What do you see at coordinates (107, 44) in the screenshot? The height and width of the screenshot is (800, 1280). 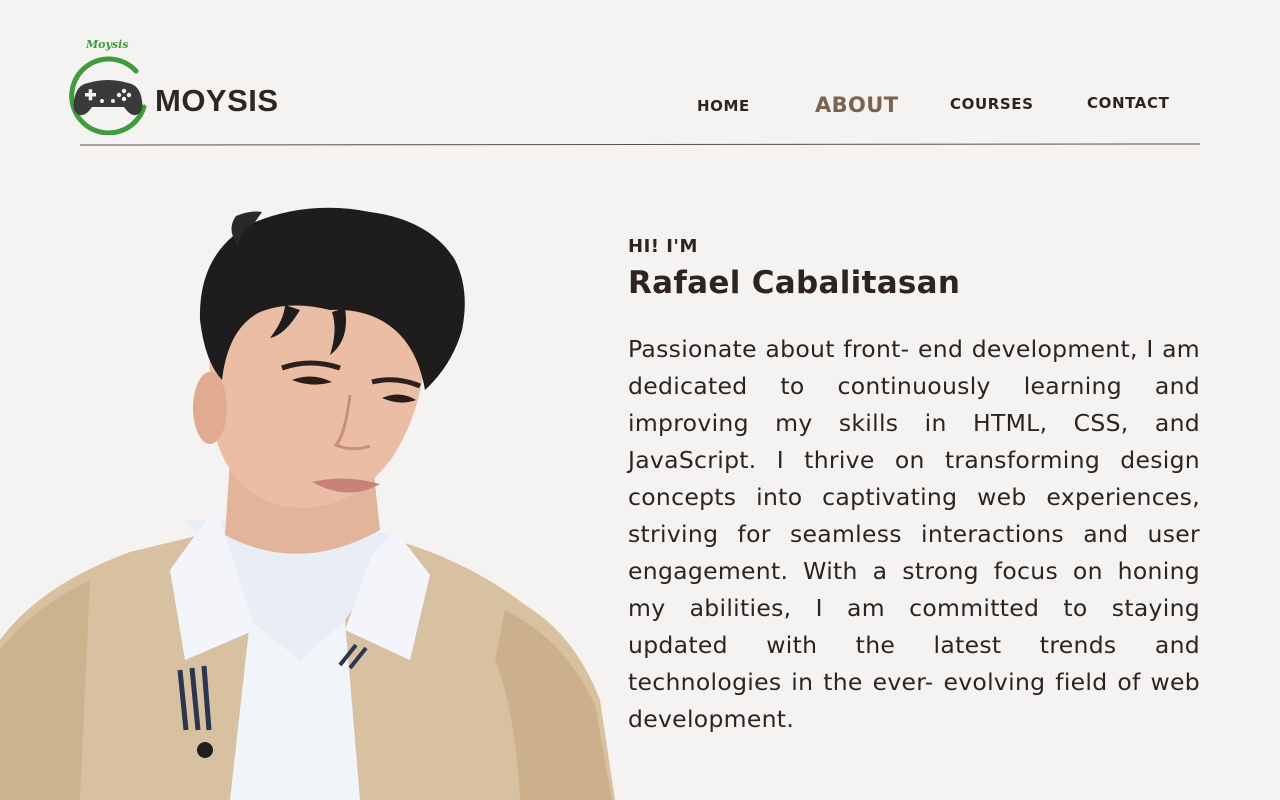 I see `logo-script-text: Moysis` at bounding box center [107, 44].